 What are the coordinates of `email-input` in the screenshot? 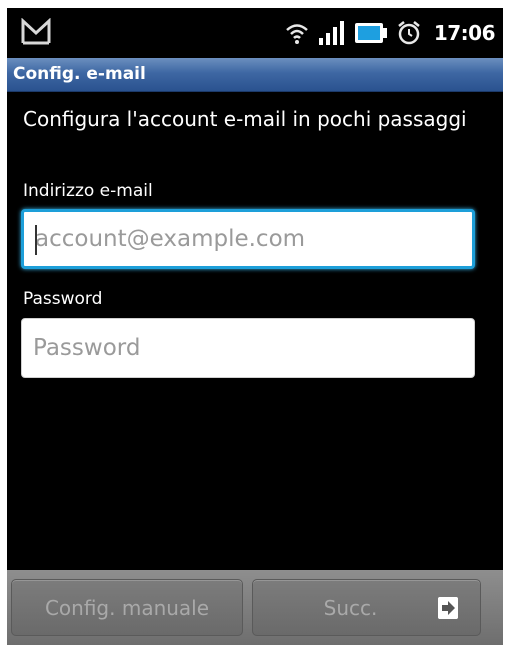 It's located at (248, 239).